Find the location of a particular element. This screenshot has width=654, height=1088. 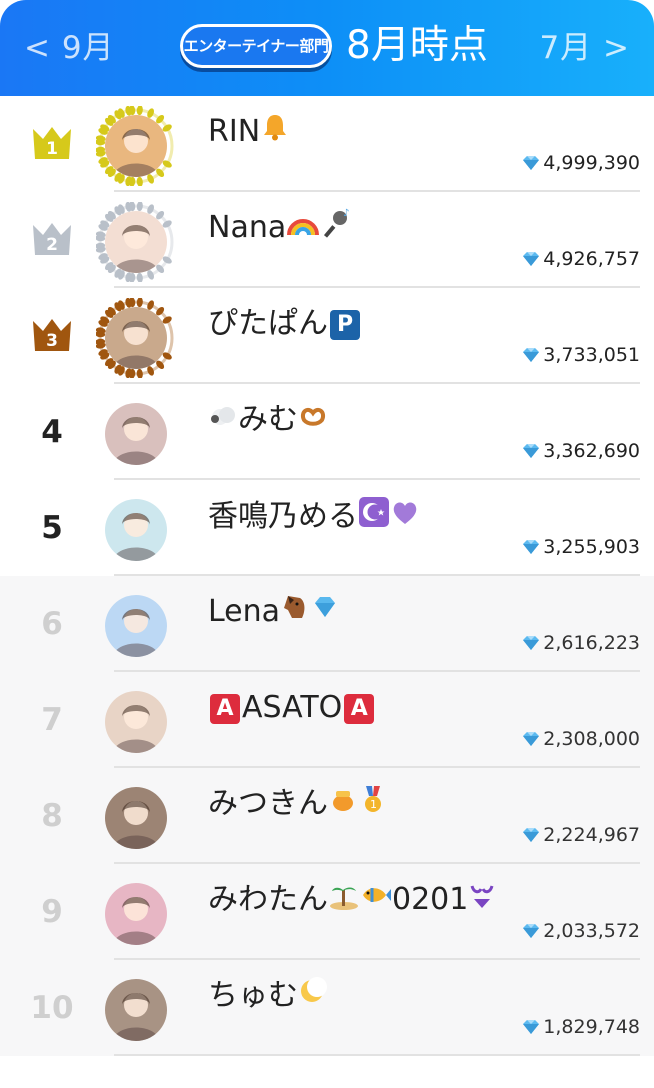

score-value: 1,829,748 is located at coordinates (591, 1027).